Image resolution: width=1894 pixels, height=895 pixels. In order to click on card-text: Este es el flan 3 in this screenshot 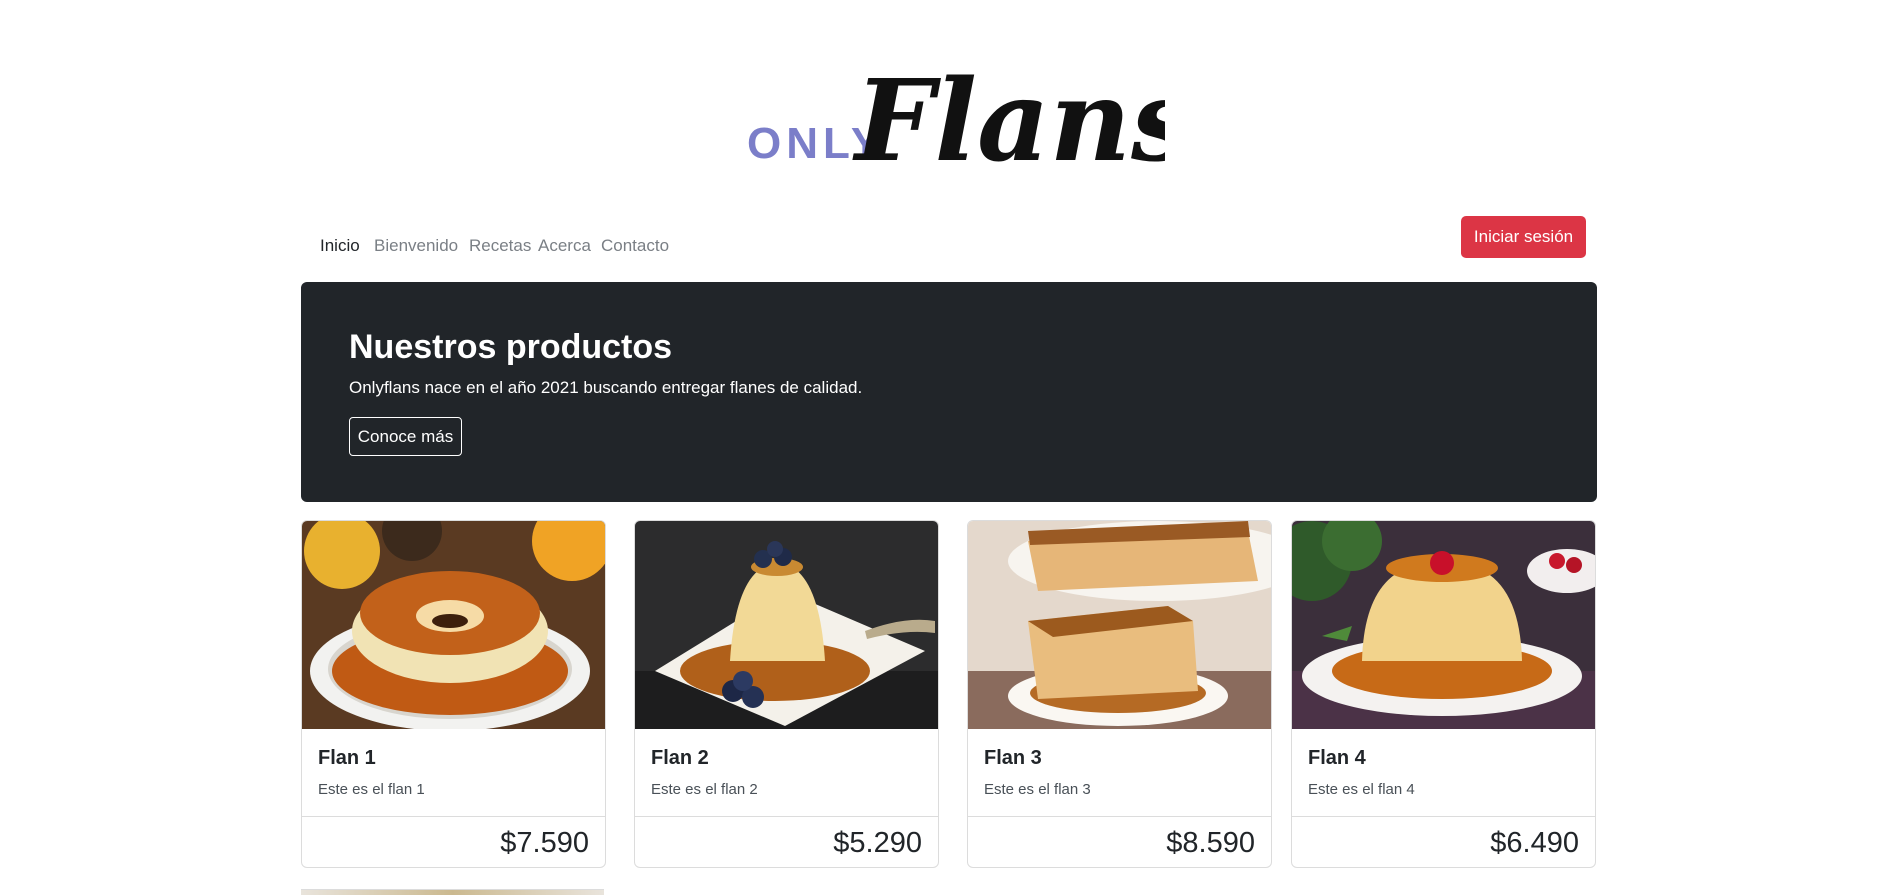, I will do `click(1037, 789)`.